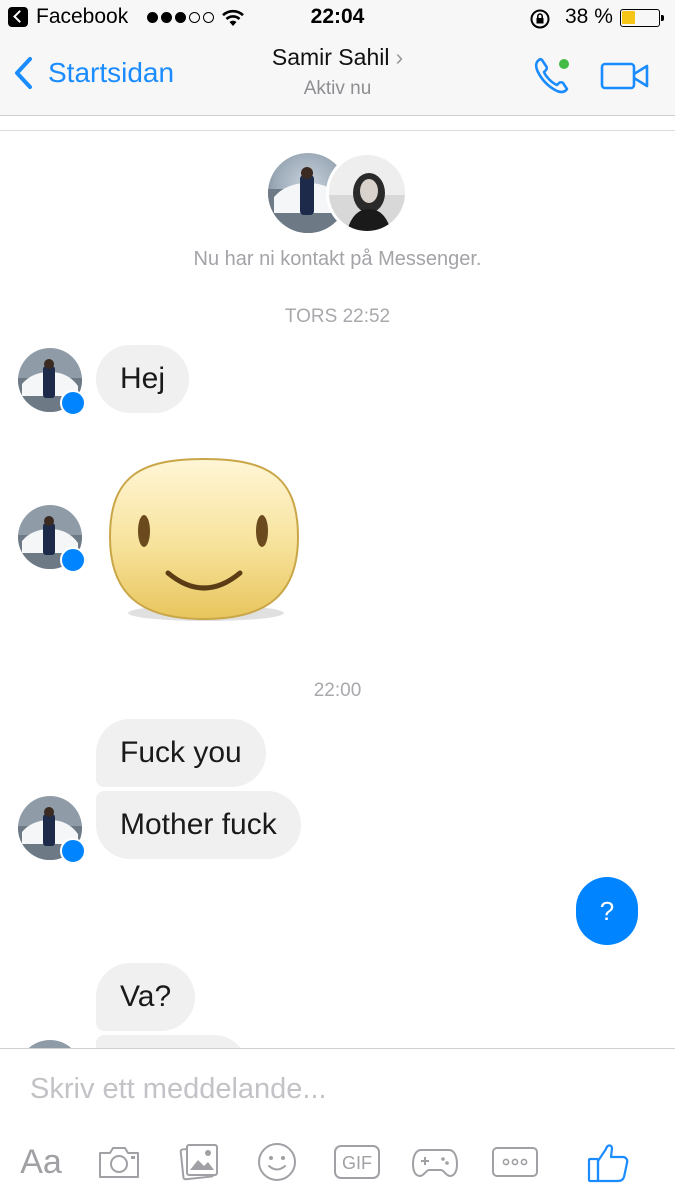 Image resolution: width=675 pixels, height=1200 pixels. Describe the element at coordinates (337, 1124) in the screenshot. I see `message-composer: Skriv ett meddelande... Aa GIF` at that location.